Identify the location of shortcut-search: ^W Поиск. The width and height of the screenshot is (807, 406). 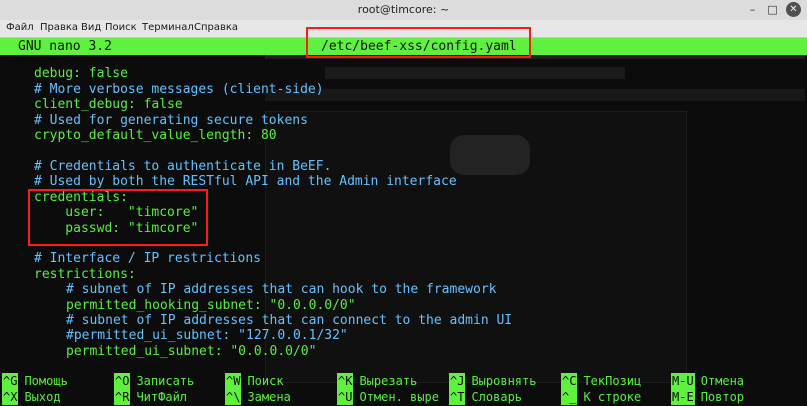
(254, 381).